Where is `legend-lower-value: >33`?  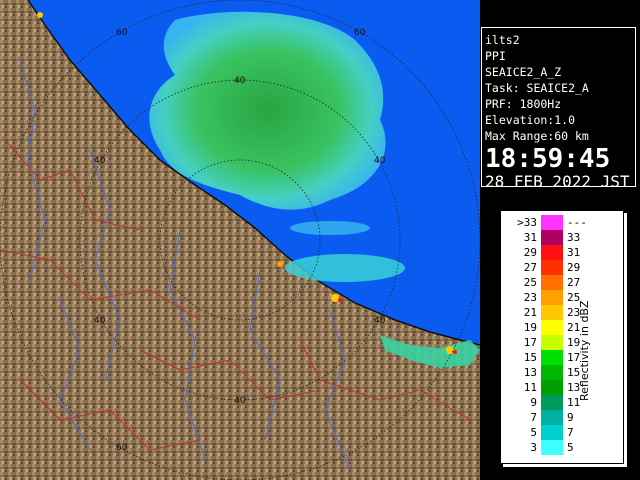 legend-lower-value: >33 is located at coordinates (527, 222).